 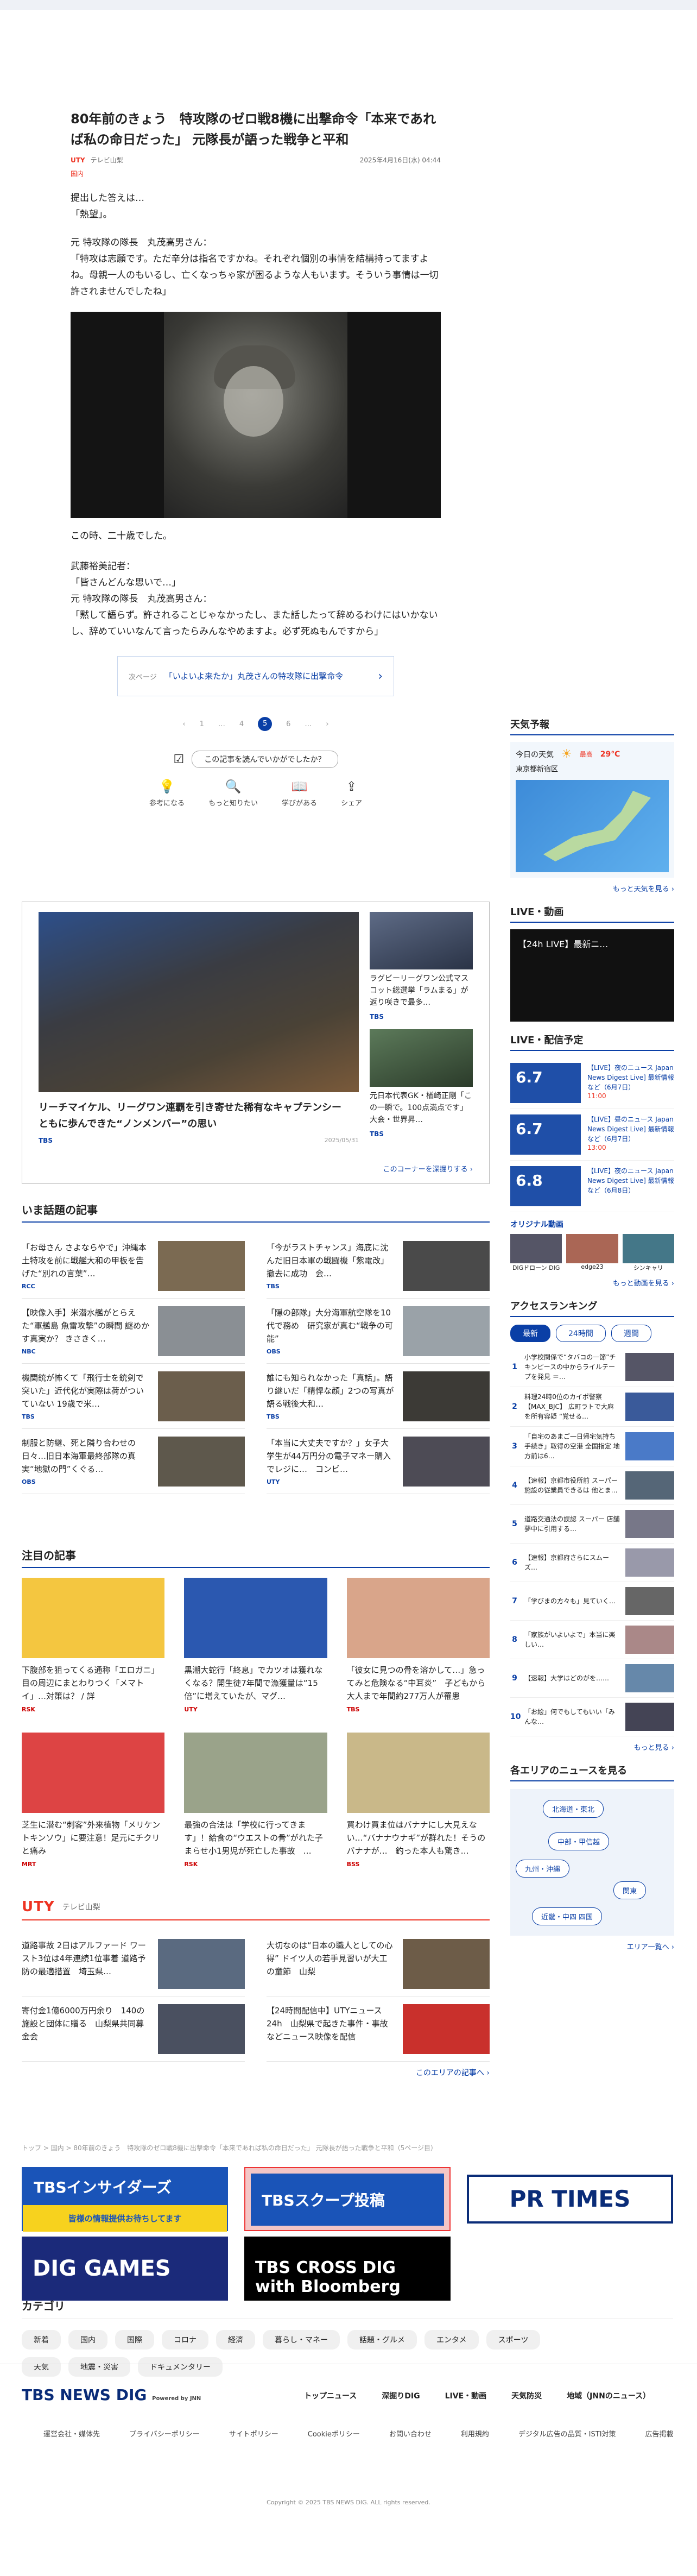 I want to click on footer-link: 利用規約, so click(x=475, y=2433).